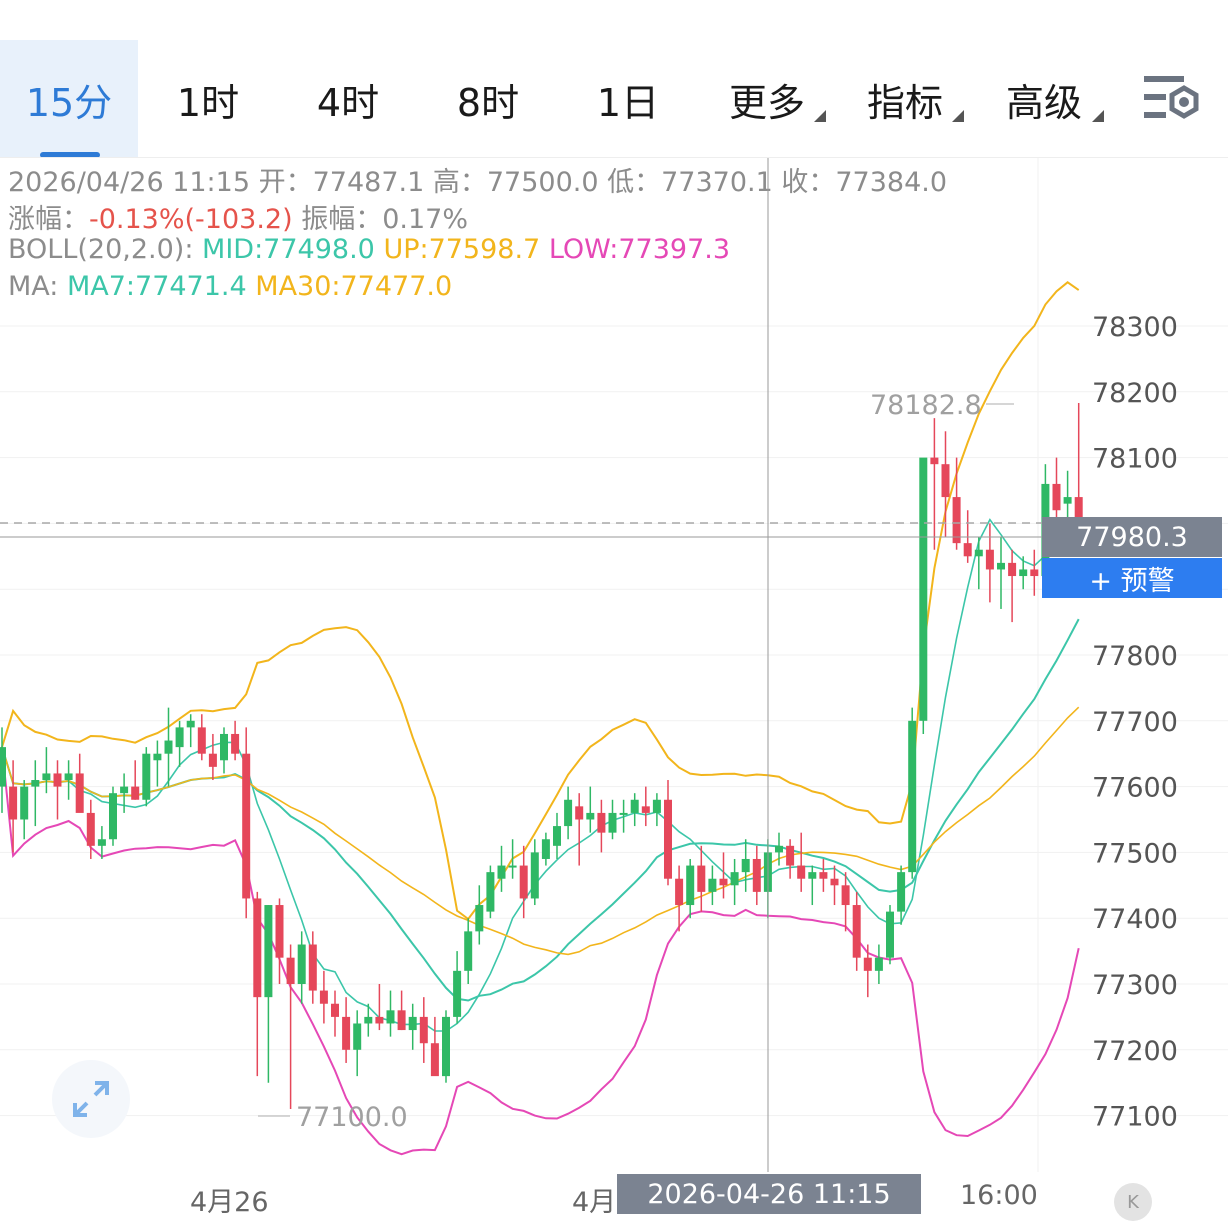 The height and width of the screenshot is (1221, 1228). Describe the element at coordinates (1135, 853) in the screenshot. I see `price-axis-label: 77500` at that location.